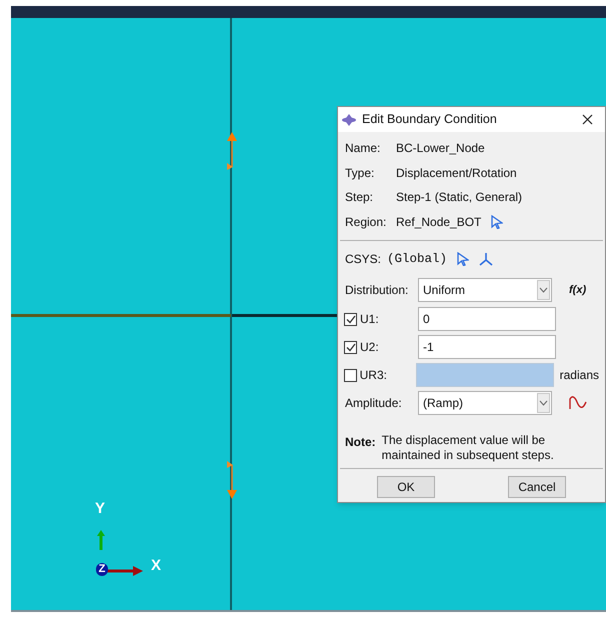 The width and height of the screenshot is (606, 617). I want to click on app-icon, so click(349, 120).